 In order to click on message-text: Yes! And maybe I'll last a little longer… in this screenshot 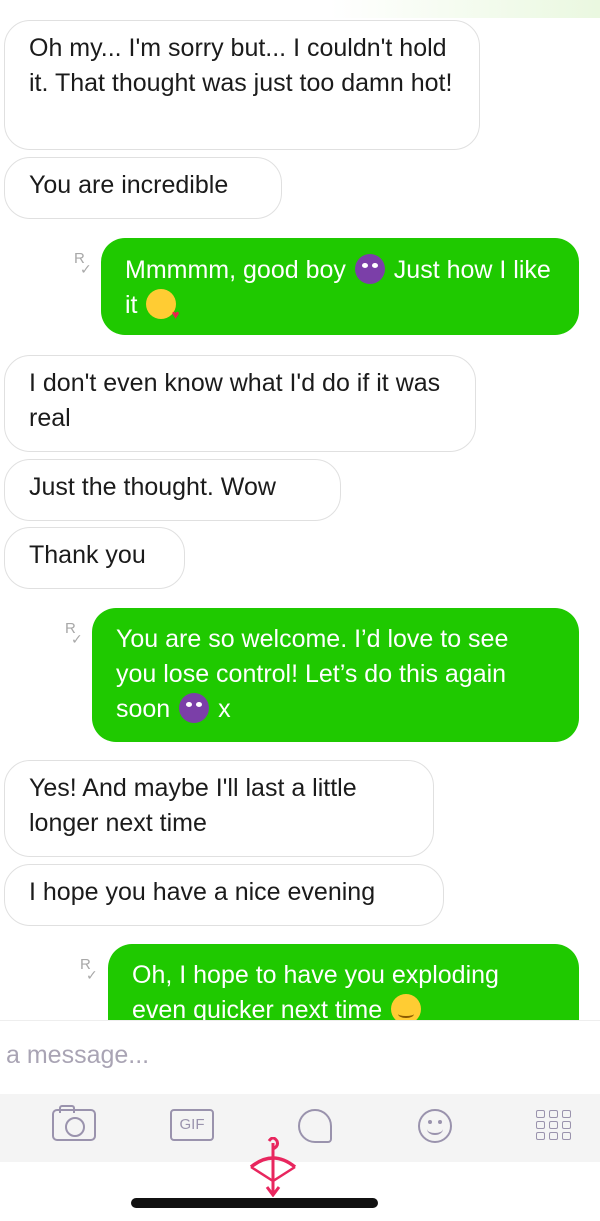, I will do `click(193, 805)`.